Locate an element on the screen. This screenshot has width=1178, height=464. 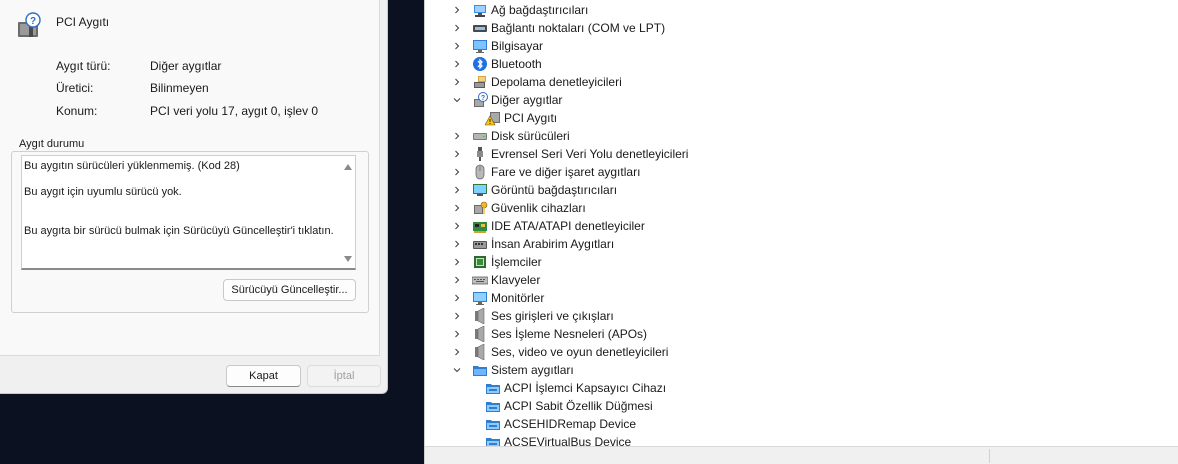
close-button: Kapat is located at coordinates (263, 376).